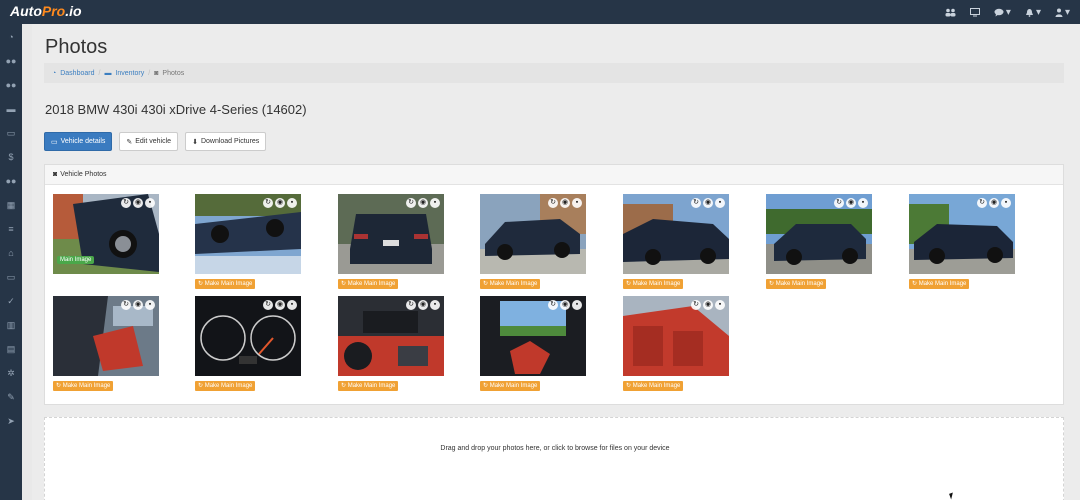 Image resolution: width=1080 pixels, height=500 pixels. Describe the element at coordinates (11, 373) in the screenshot. I see `settings-icon: ✲` at that location.